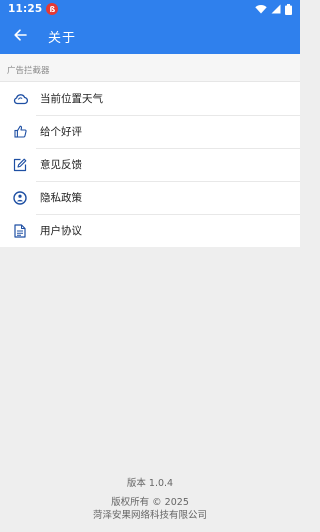 This screenshot has height=532, width=320. I want to click on weather-icon, so click(20, 99).